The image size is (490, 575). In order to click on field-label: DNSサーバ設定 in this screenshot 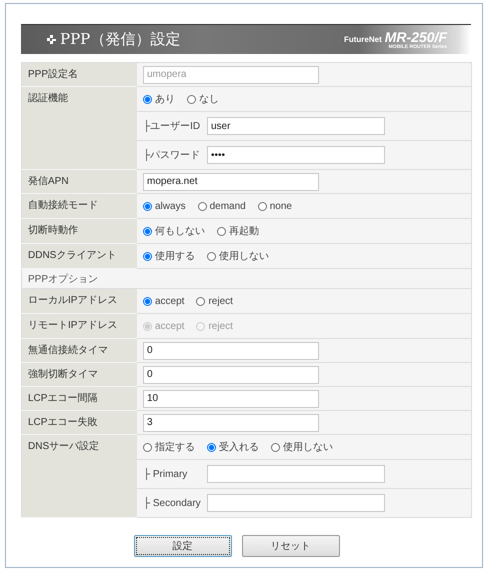, I will do `click(79, 476)`.